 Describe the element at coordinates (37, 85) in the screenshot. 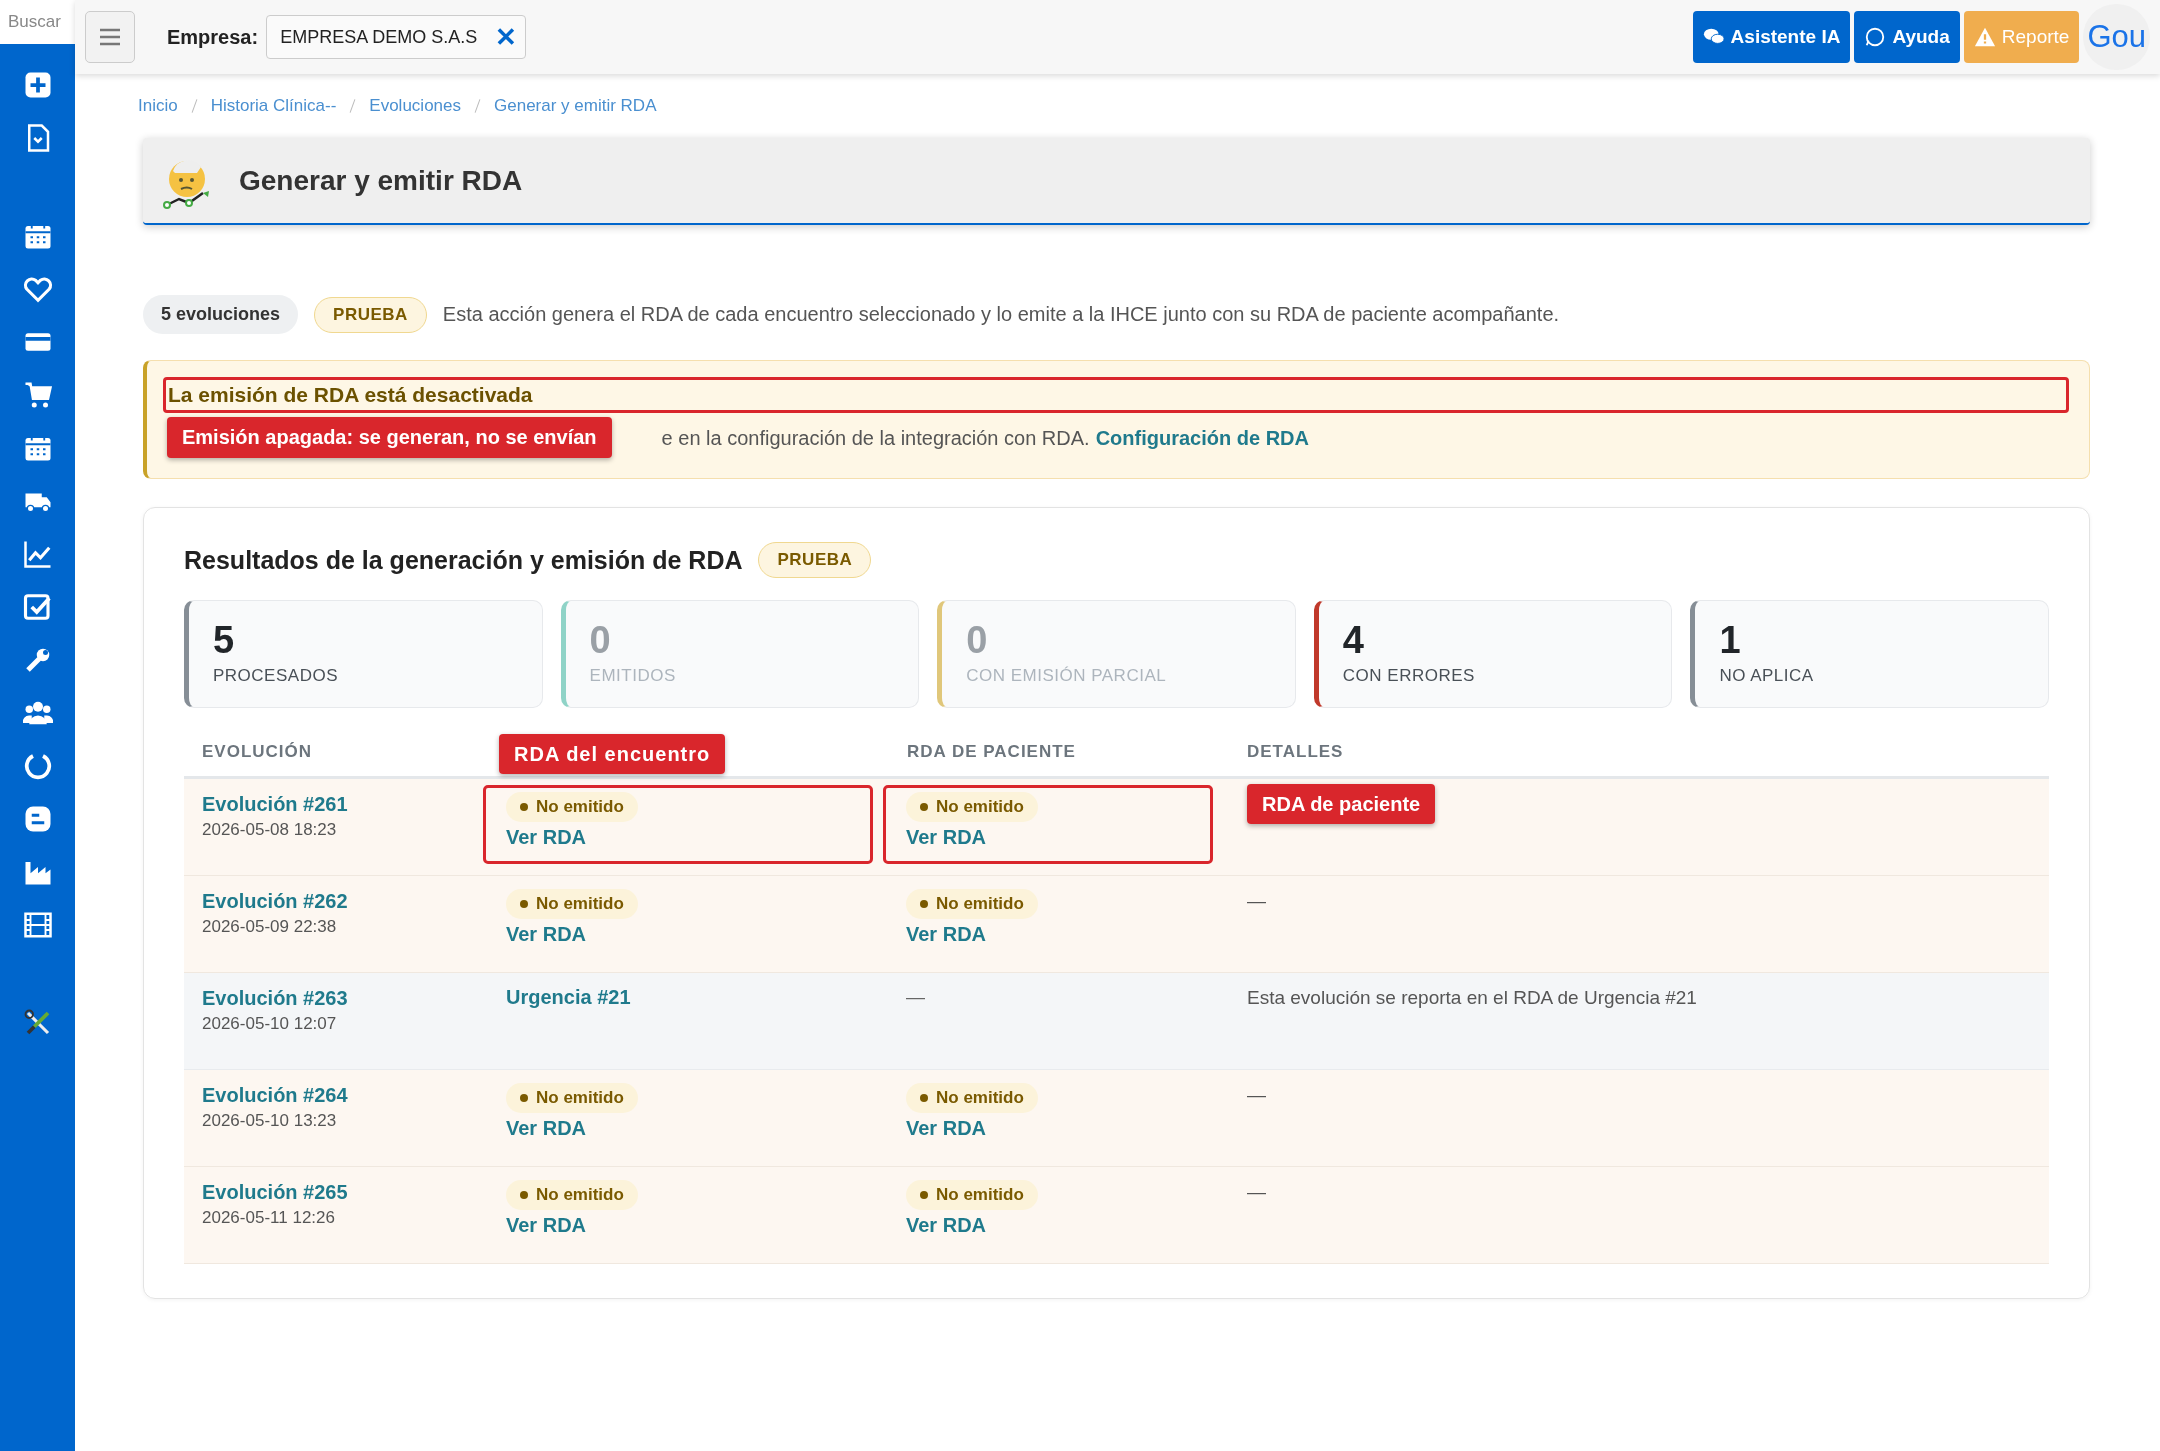

I see `plus-icon` at that location.